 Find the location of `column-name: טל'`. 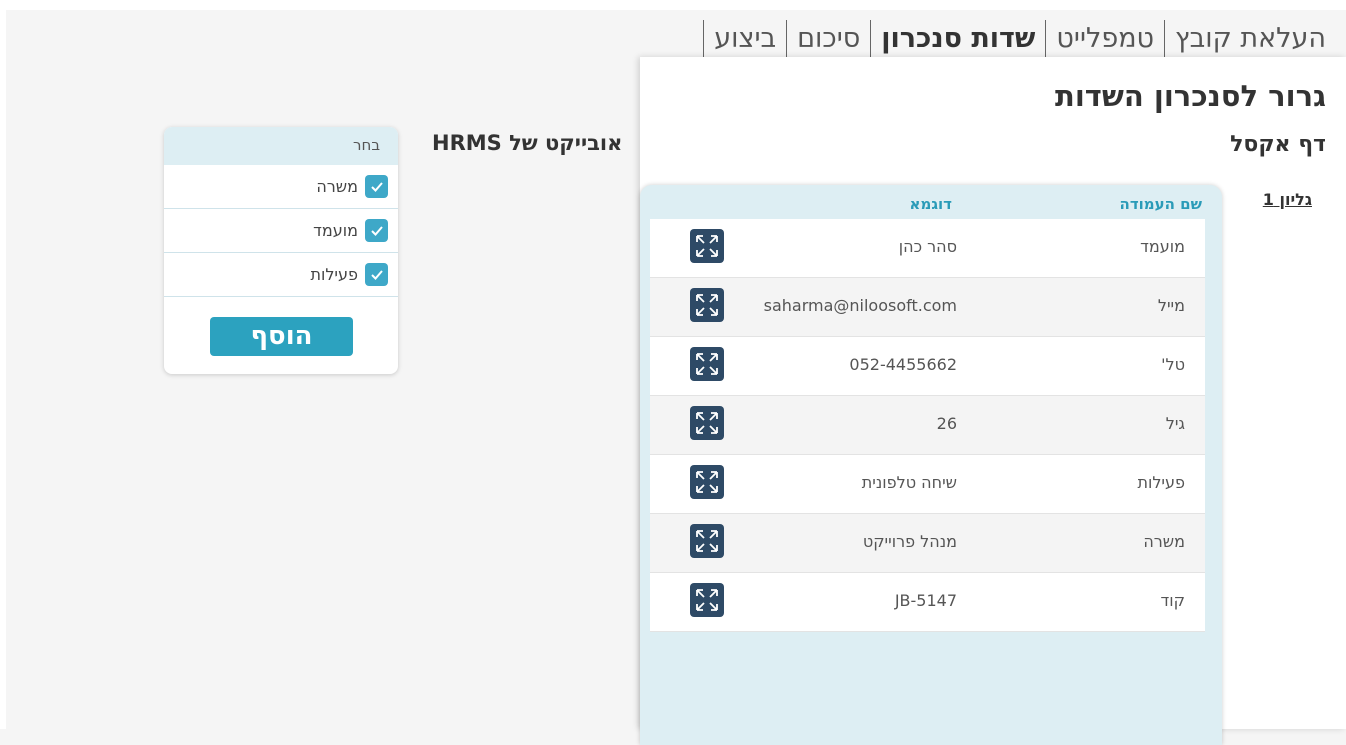

column-name: טל' is located at coordinates (1173, 364).